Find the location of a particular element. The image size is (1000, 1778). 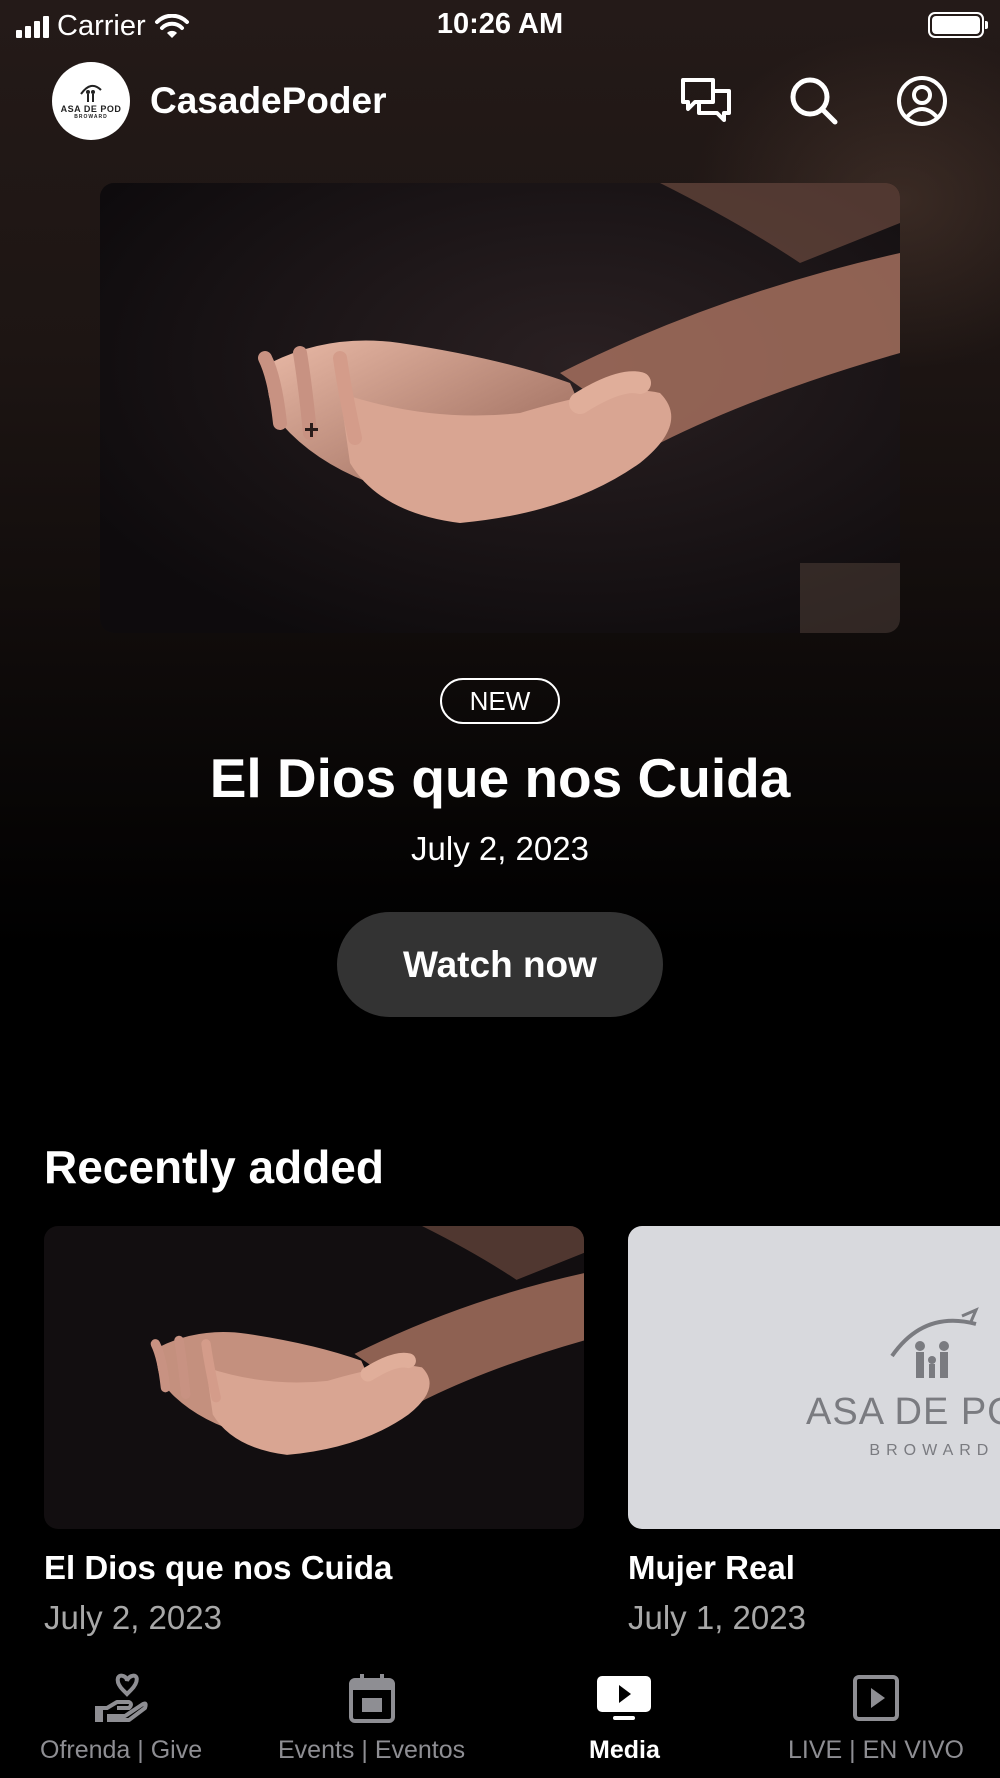

logo-text: ASA DE POD is located at coordinates (91, 109).